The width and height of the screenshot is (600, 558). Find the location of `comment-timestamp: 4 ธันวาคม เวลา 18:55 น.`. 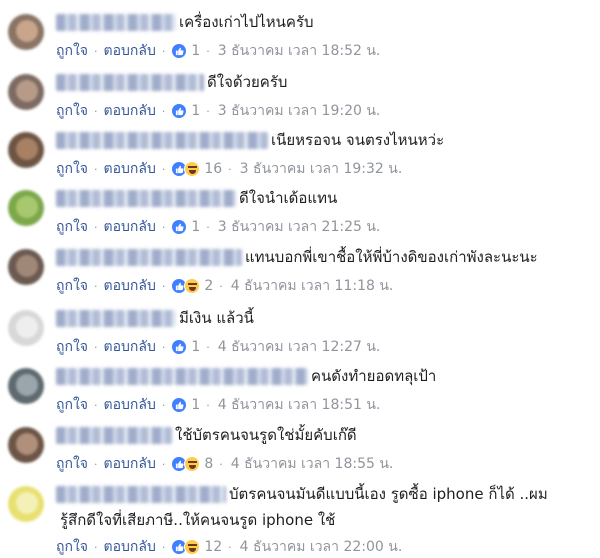

comment-timestamp: 4 ธันวาคม เวลา 18:55 น. is located at coordinates (312, 464).